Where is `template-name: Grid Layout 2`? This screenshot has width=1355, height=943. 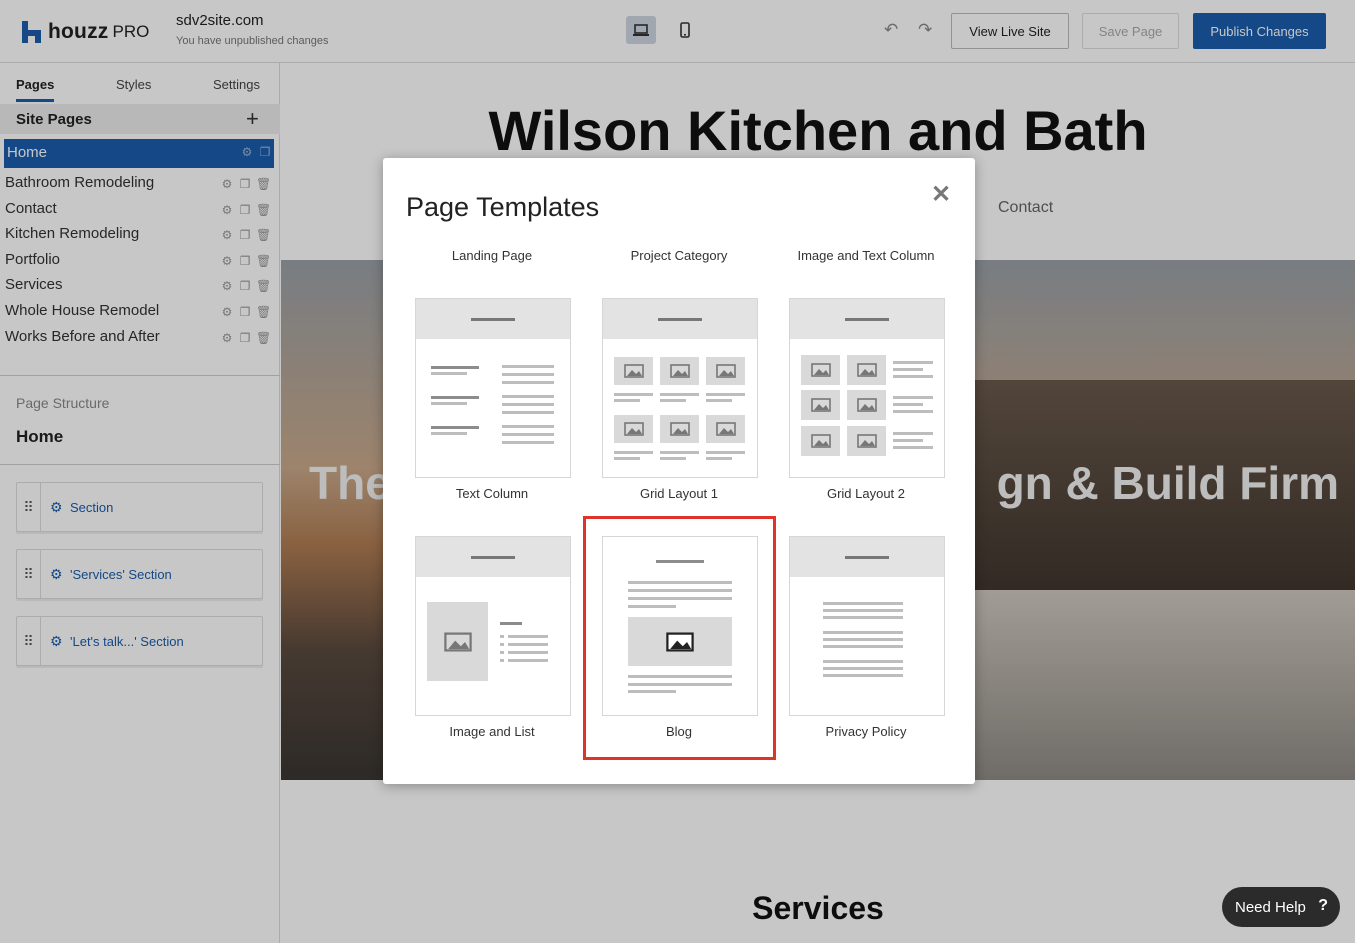
template-name: Grid Layout 2 is located at coordinates (866, 493).